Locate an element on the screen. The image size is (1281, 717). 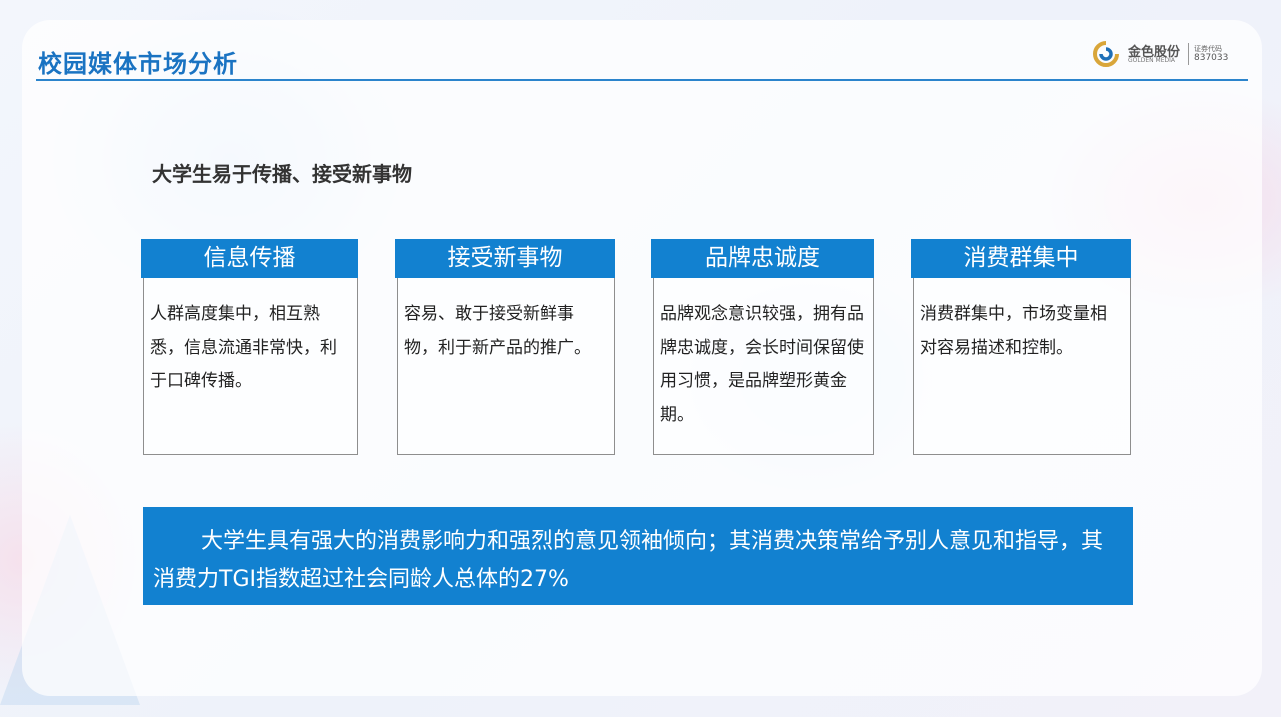
feature-description: 人群高度集中，相互熟悉，信息流通非常快，利于口碑传播。 is located at coordinates (243, 347).